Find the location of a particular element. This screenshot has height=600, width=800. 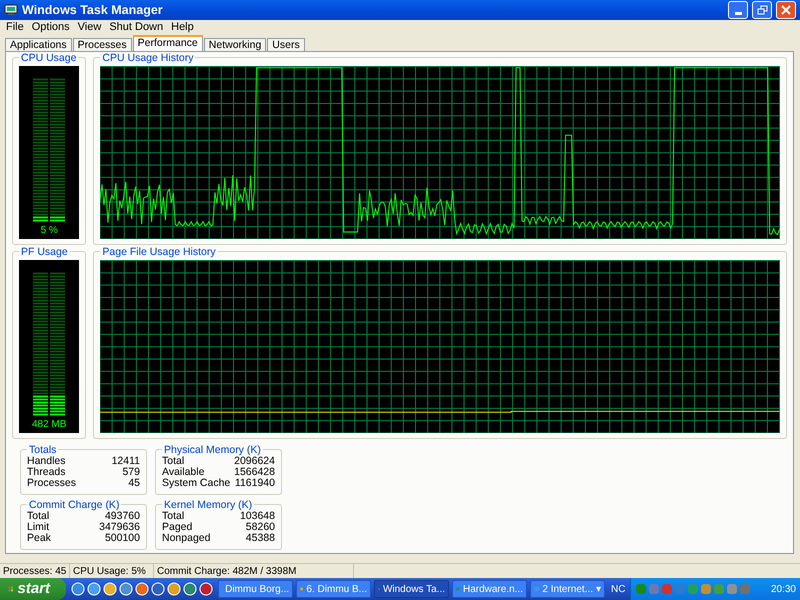

group-title: Commit Charge (K) is located at coordinates (74, 505).